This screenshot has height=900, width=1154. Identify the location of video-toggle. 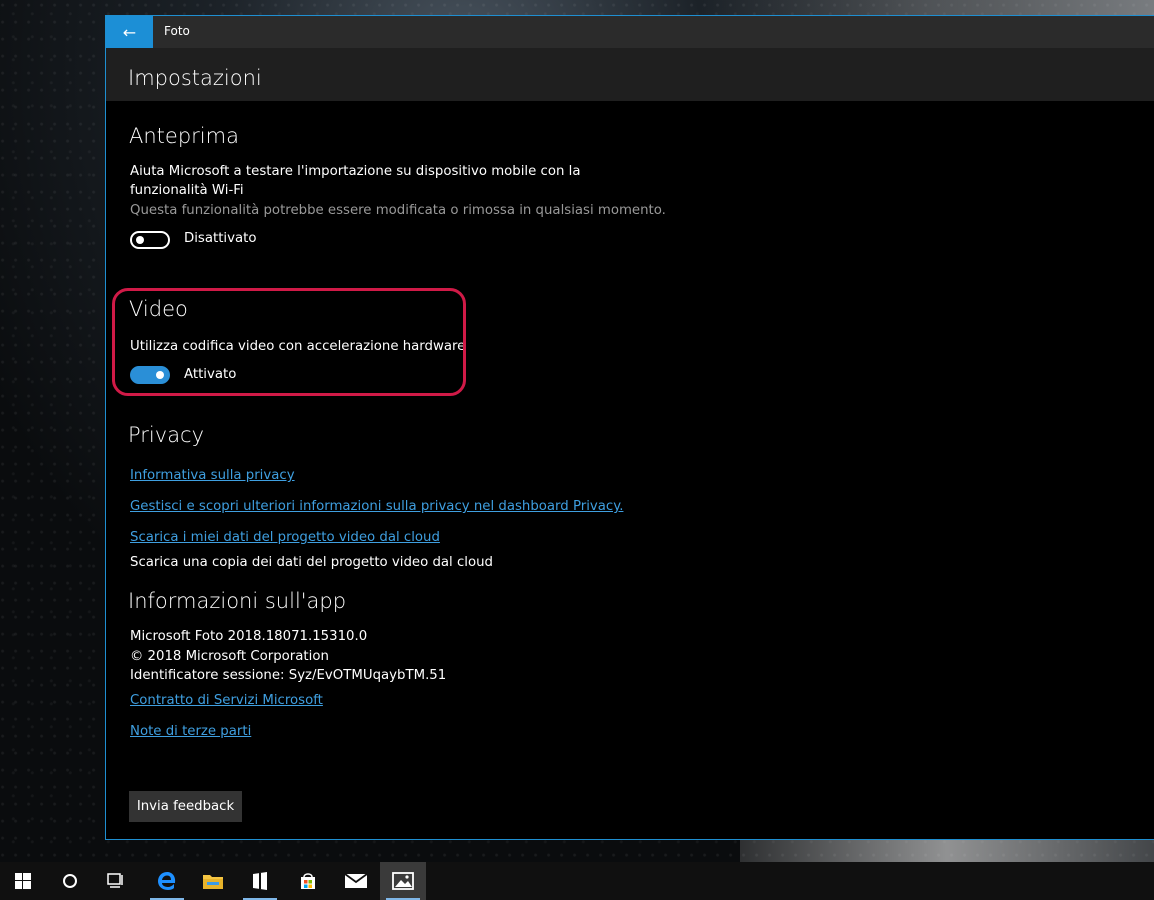
(150, 375).